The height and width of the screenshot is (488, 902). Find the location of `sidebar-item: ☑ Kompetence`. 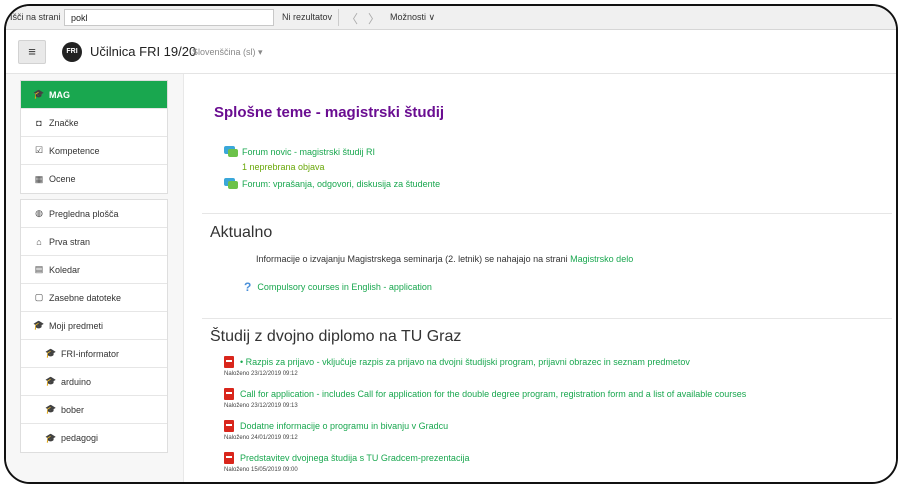

sidebar-item: ☑ Kompetence is located at coordinates (94, 151).